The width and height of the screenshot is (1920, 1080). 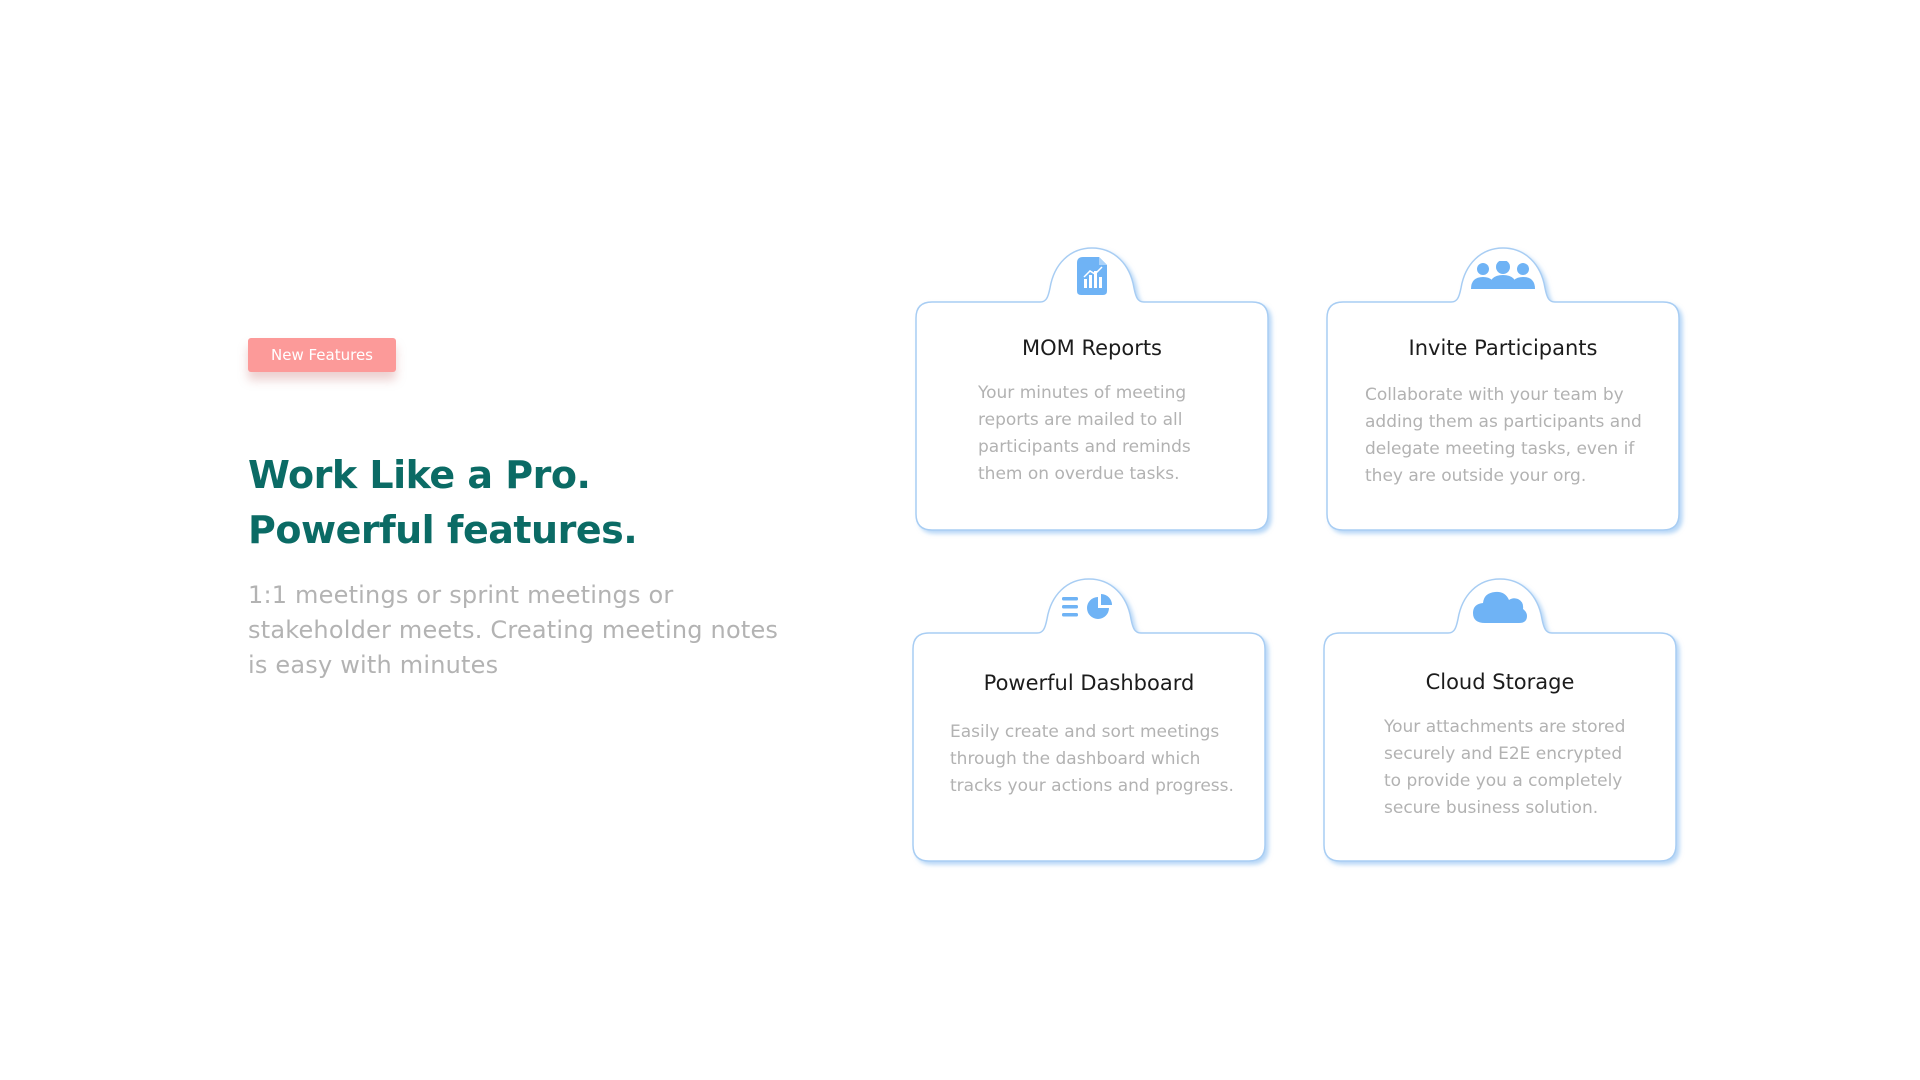 I want to click on feature-title: Powerful Dashboard, so click(x=1089, y=683).